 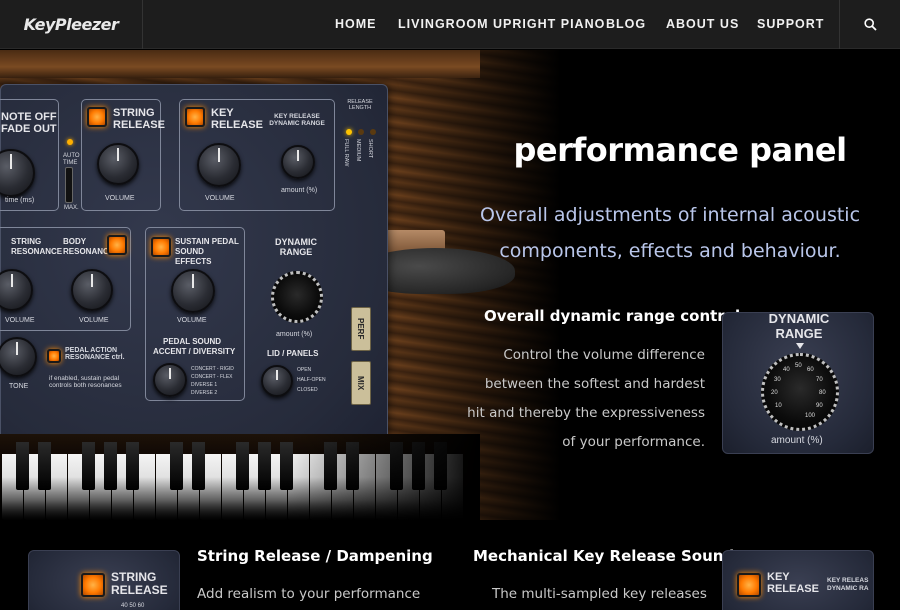 What do you see at coordinates (29, 129) in the screenshot?
I see `fade-out-label: FADE OUT` at bounding box center [29, 129].